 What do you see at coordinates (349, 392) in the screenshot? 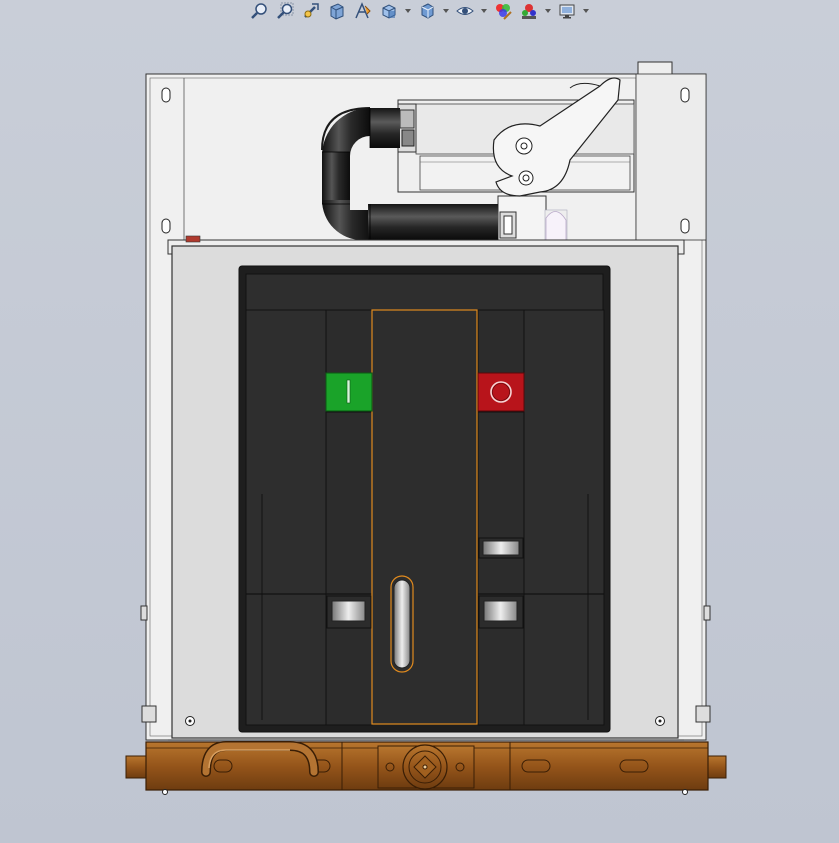
I see `on-button` at bounding box center [349, 392].